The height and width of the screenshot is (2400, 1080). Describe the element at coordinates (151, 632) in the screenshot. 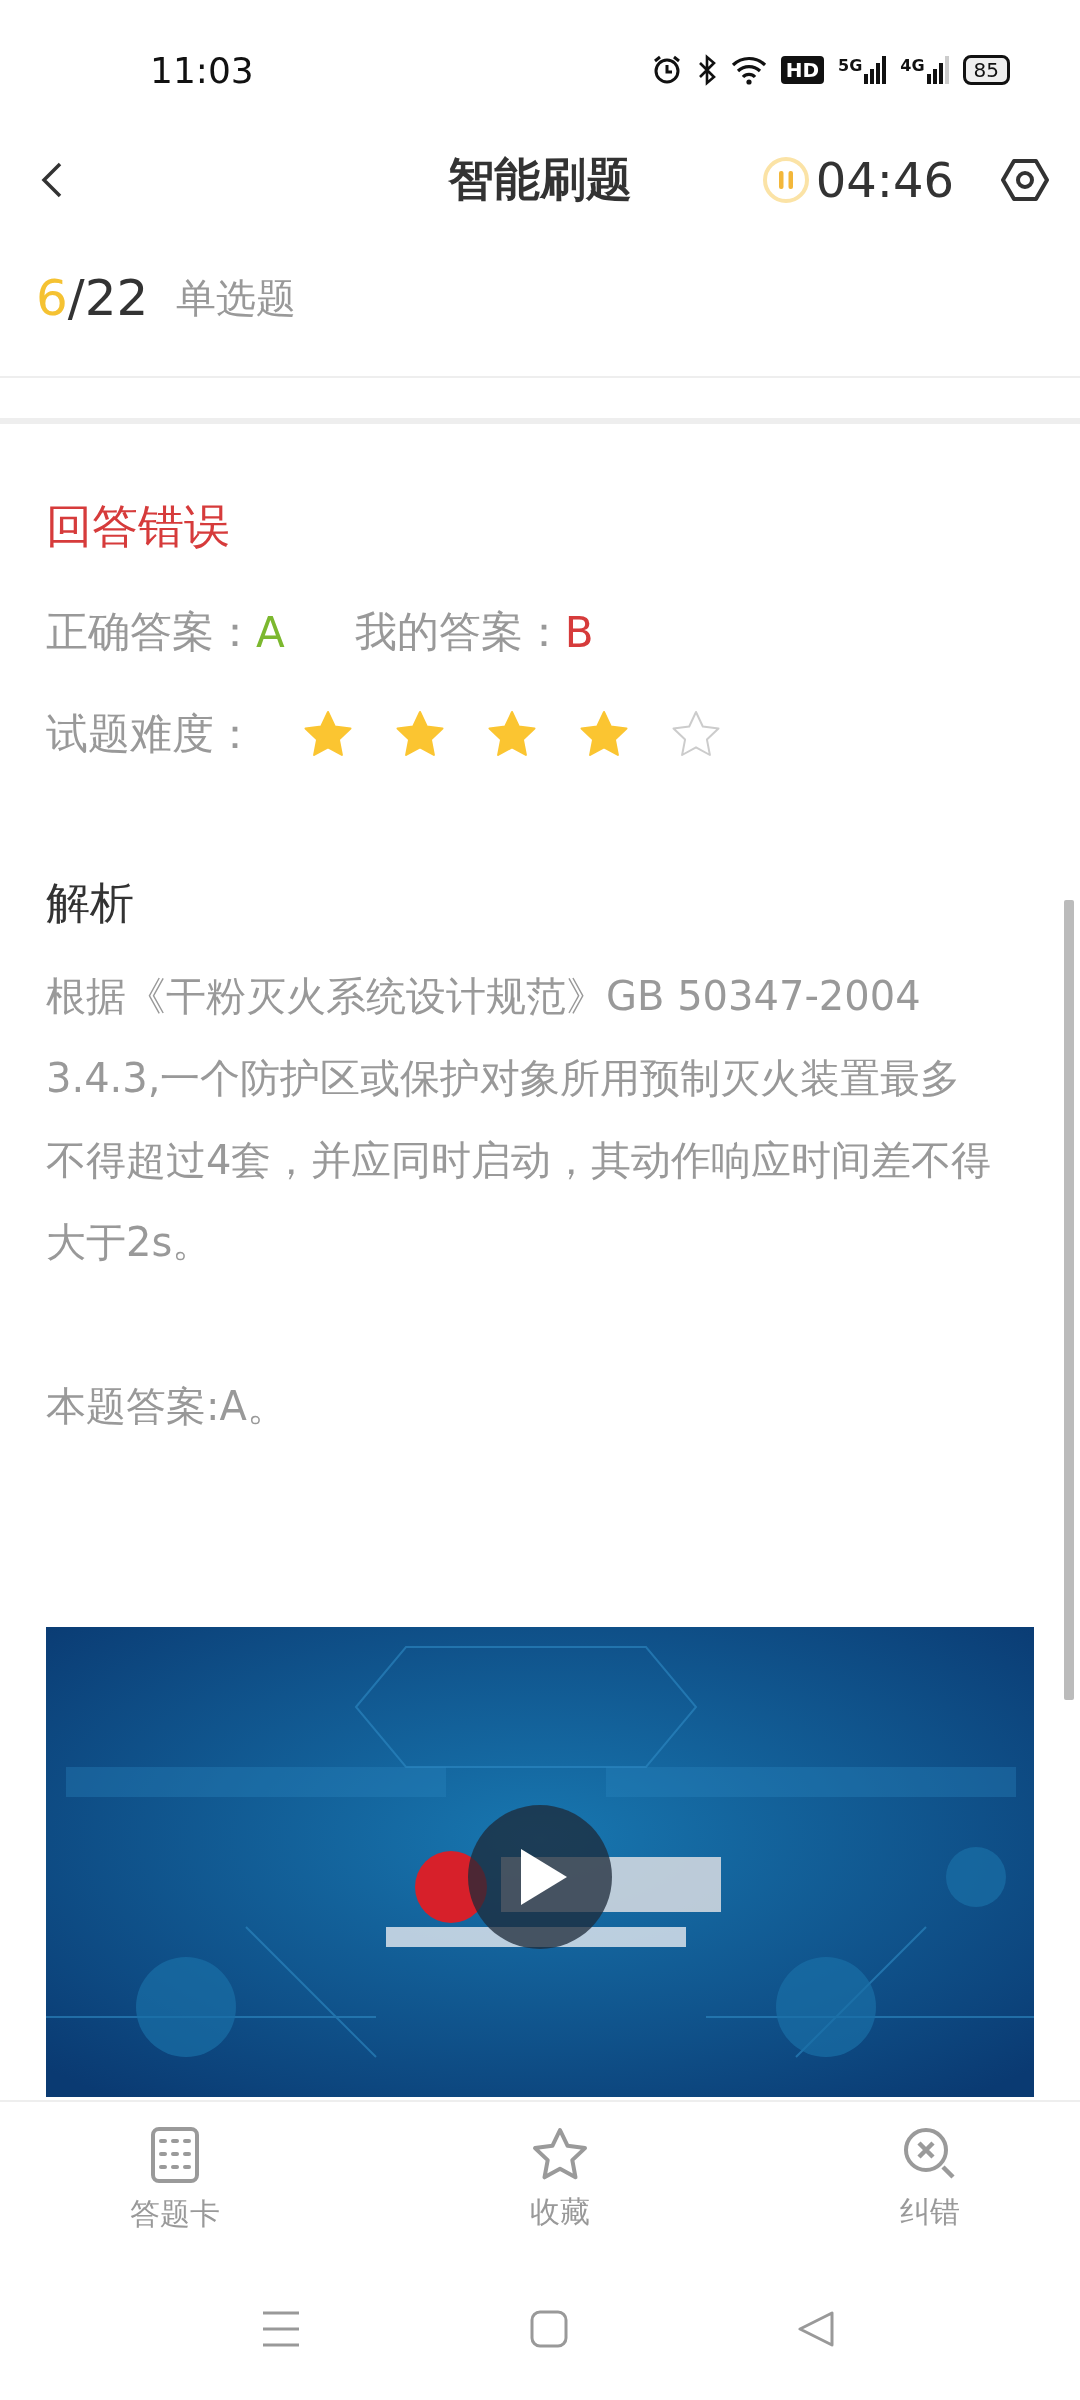

I see `answer-label: 正确答案：` at that location.